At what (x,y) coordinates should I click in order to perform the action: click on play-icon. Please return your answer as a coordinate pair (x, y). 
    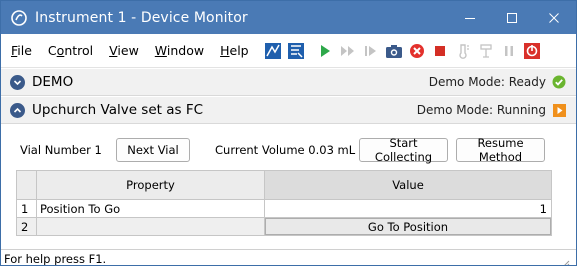
    Looking at the image, I should click on (325, 51).